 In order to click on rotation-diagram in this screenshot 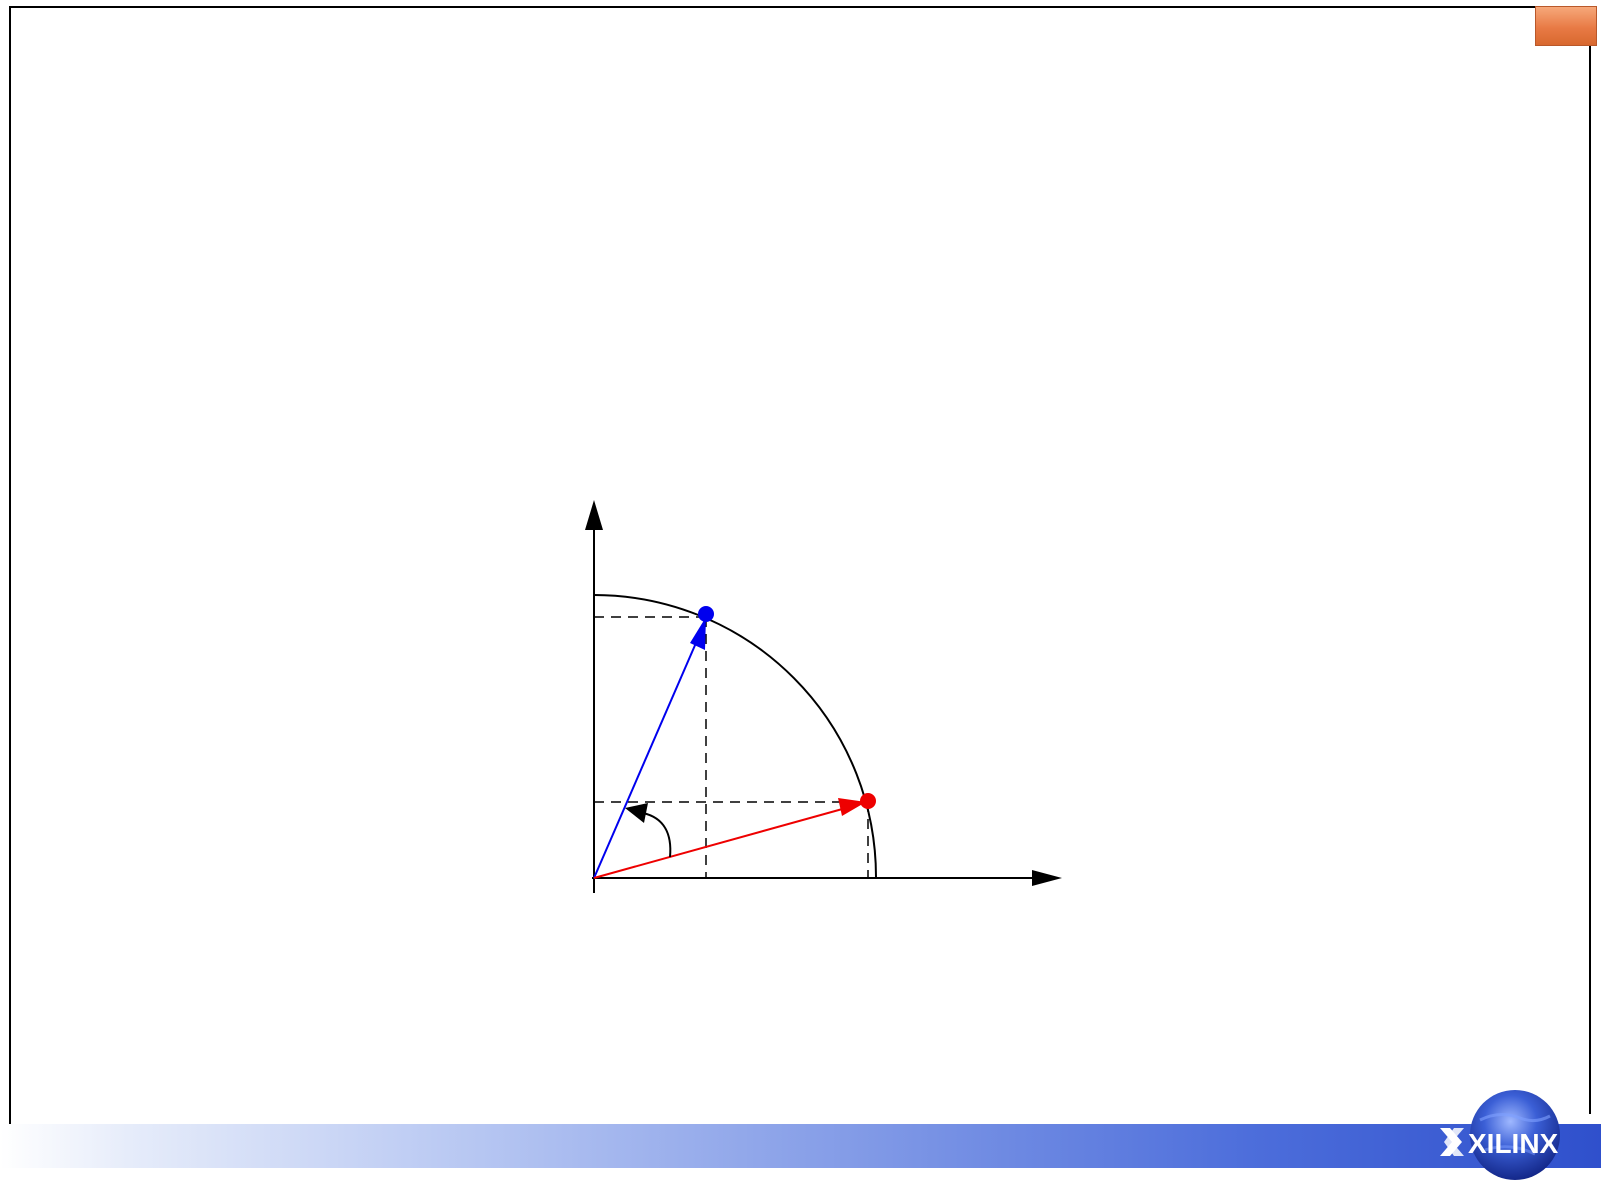, I will do `click(823, 696)`.